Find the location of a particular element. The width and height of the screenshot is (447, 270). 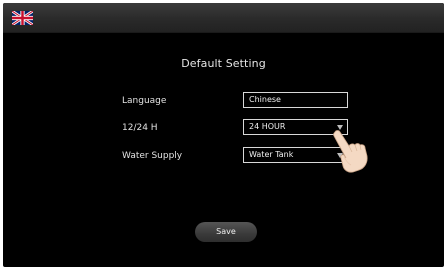

save-button: Save is located at coordinates (226, 232).